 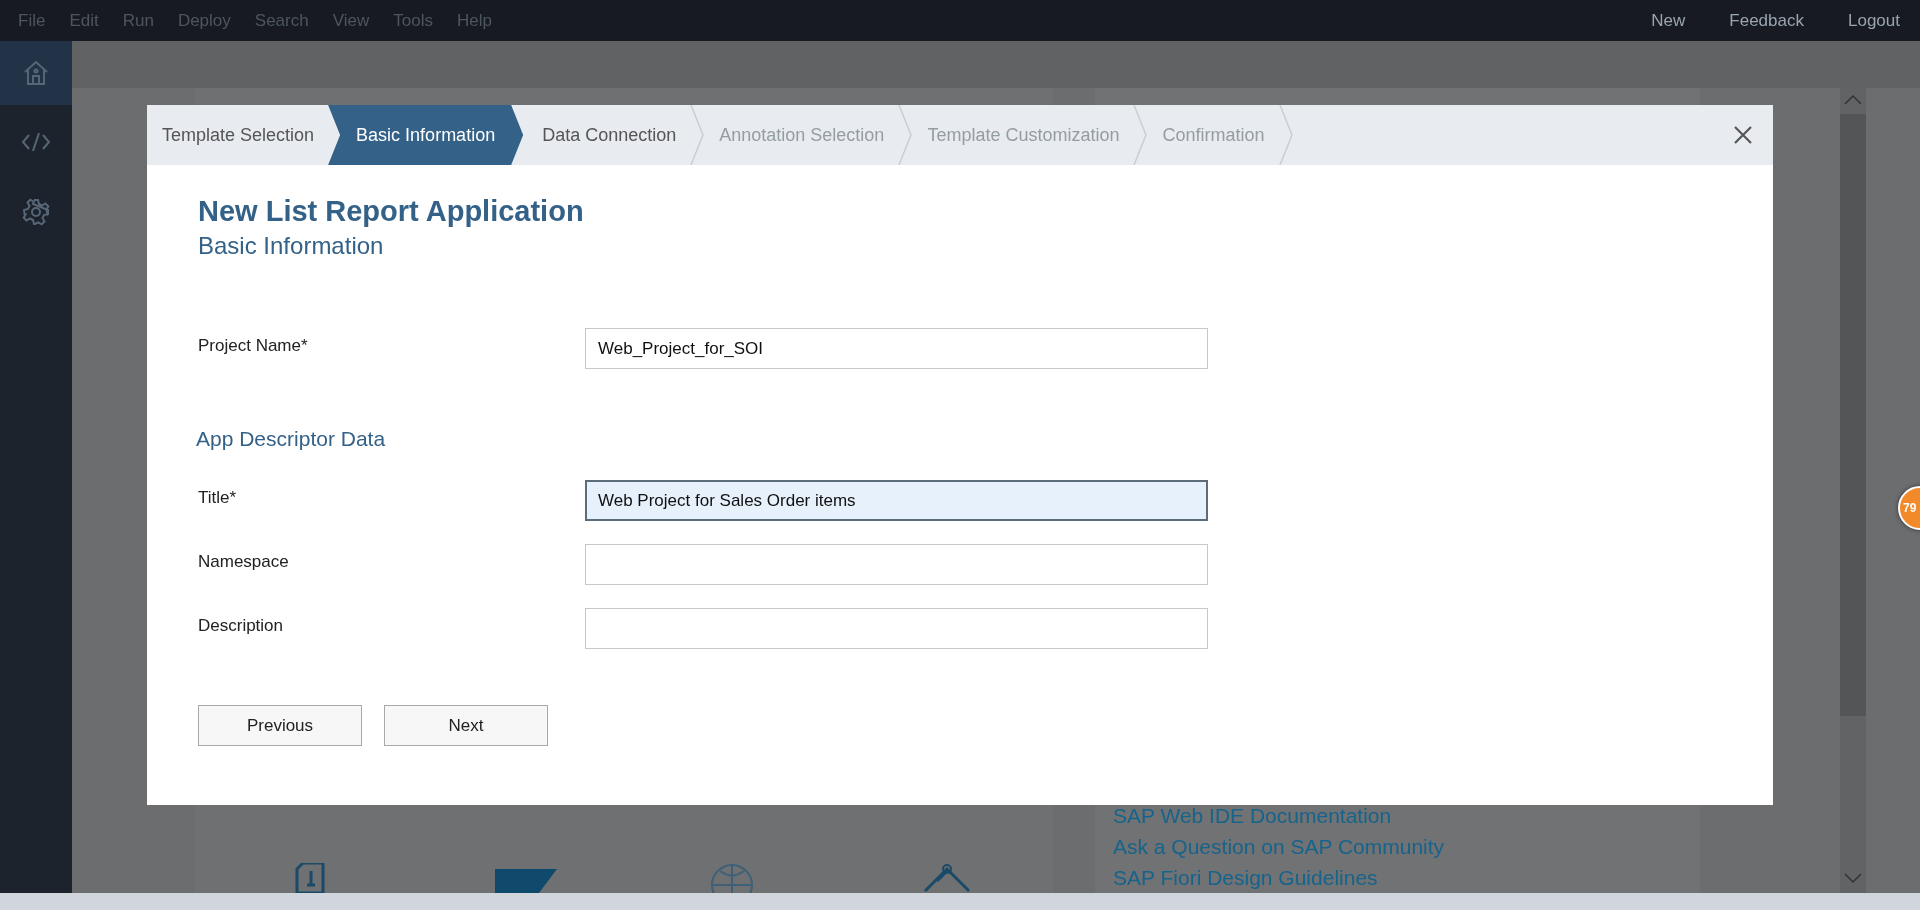 What do you see at coordinates (36, 73) in the screenshot?
I see `home-icon` at bounding box center [36, 73].